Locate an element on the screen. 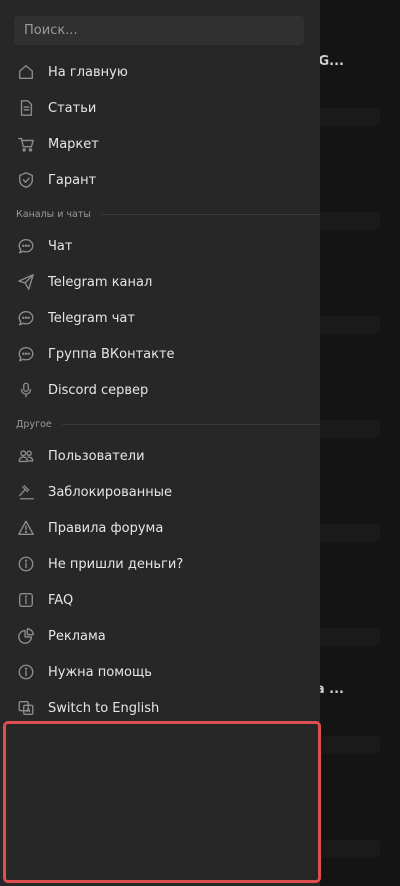 Image resolution: width=400 pixels, height=886 pixels. language-icon is located at coordinates (26, 708).